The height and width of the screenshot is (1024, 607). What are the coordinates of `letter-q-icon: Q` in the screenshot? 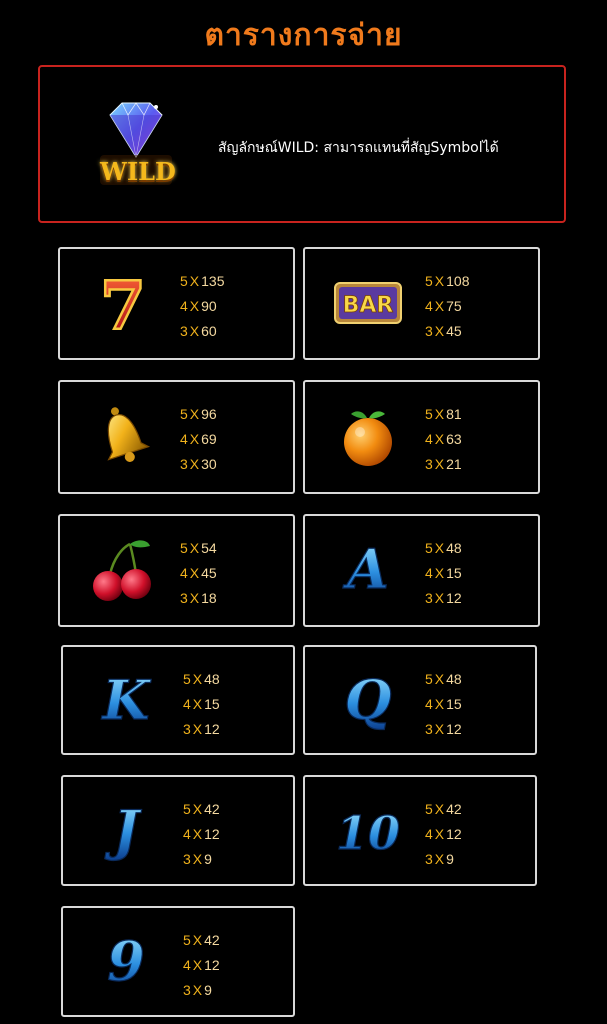 It's located at (368, 701).